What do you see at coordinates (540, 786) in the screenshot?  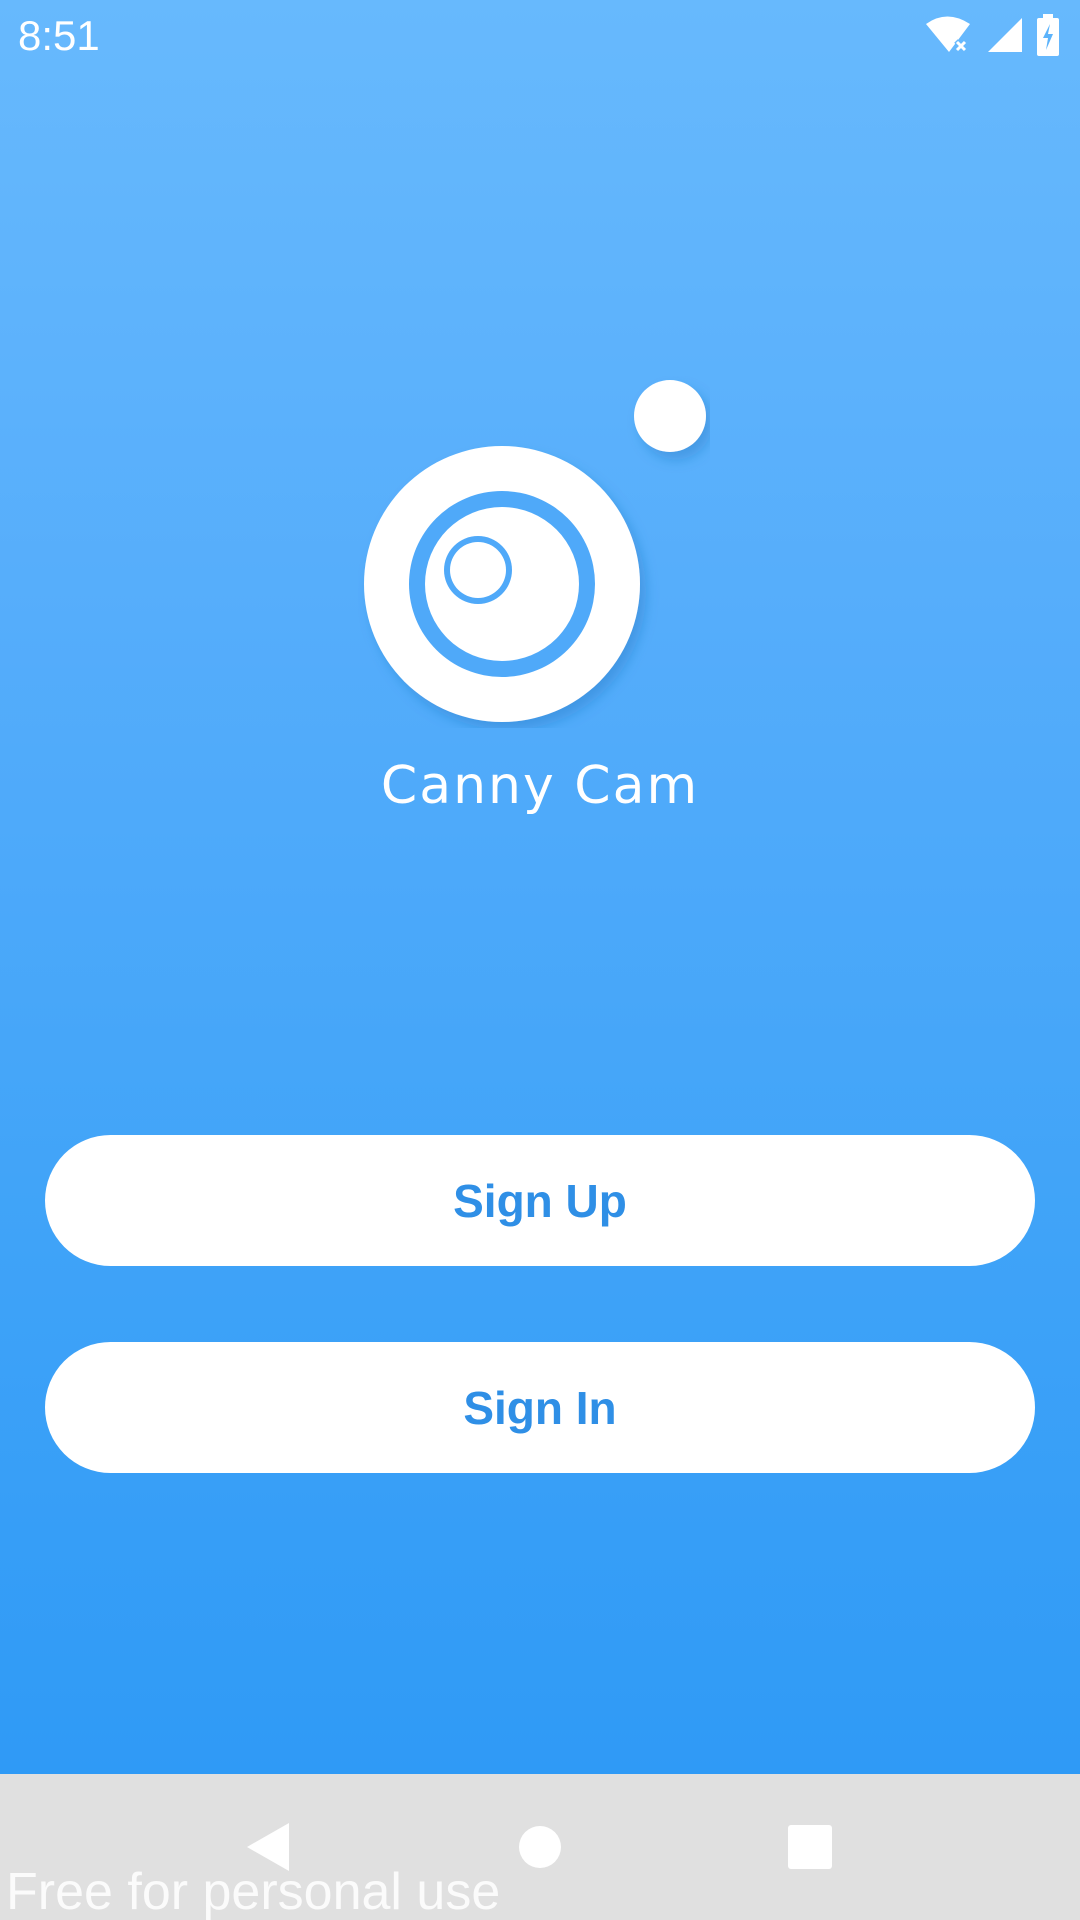 I see `app-name: Canny Cam` at bounding box center [540, 786].